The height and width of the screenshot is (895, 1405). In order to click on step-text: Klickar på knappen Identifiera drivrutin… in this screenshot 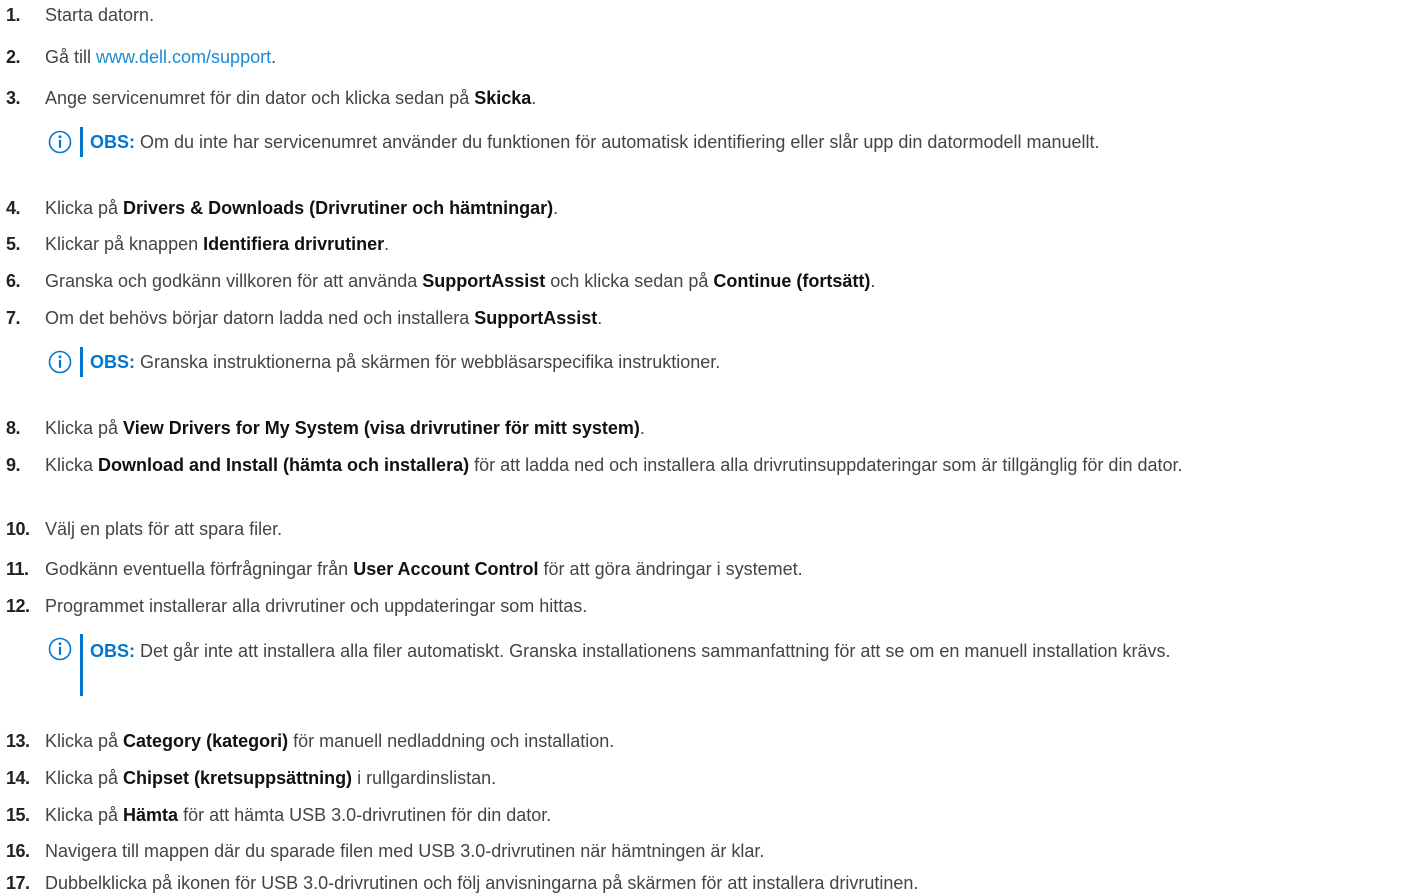, I will do `click(217, 244)`.